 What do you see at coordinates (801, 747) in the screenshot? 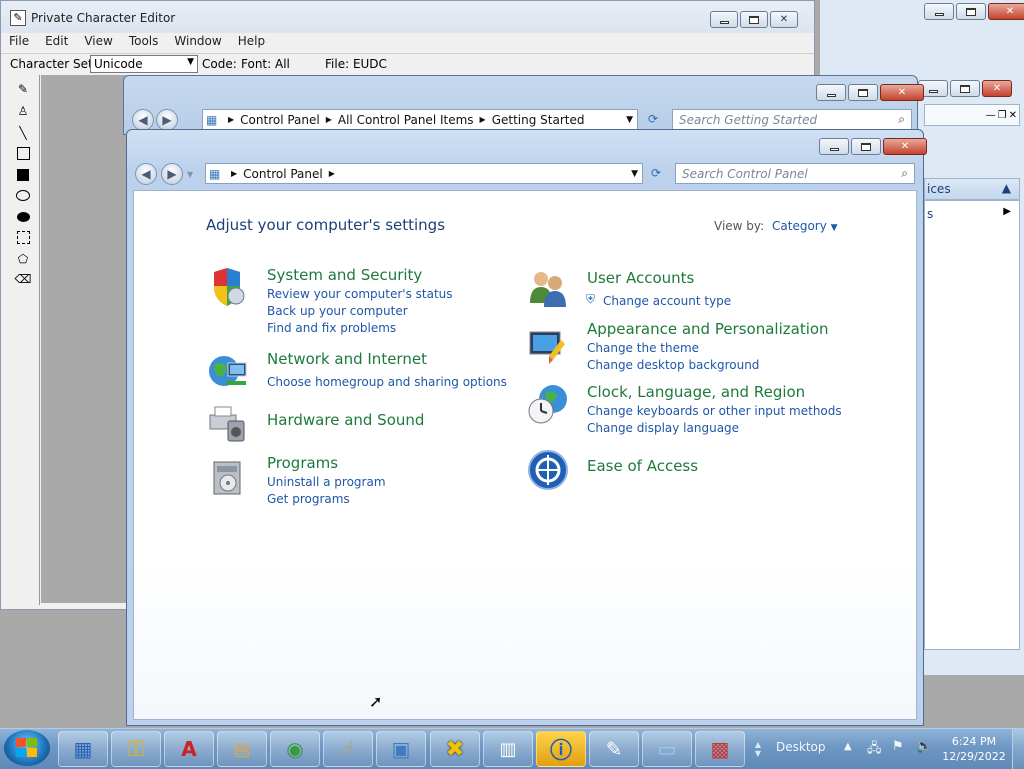
I see `desktop-toolbar-label: Desktop` at bounding box center [801, 747].